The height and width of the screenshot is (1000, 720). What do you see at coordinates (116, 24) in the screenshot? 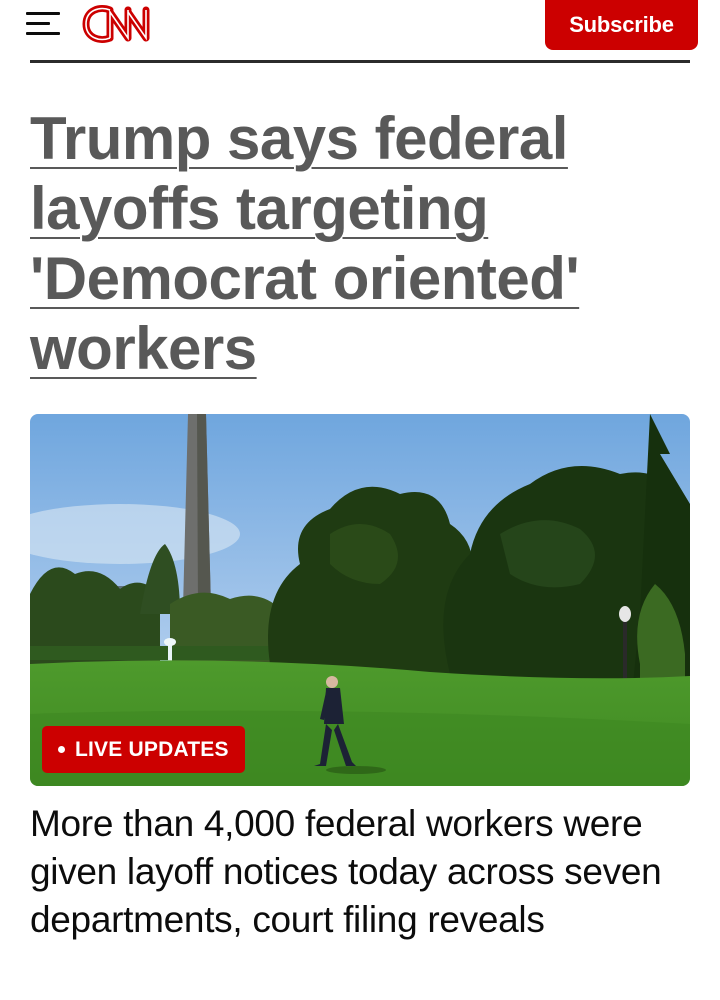
I see `cnn-logo-icon` at bounding box center [116, 24].